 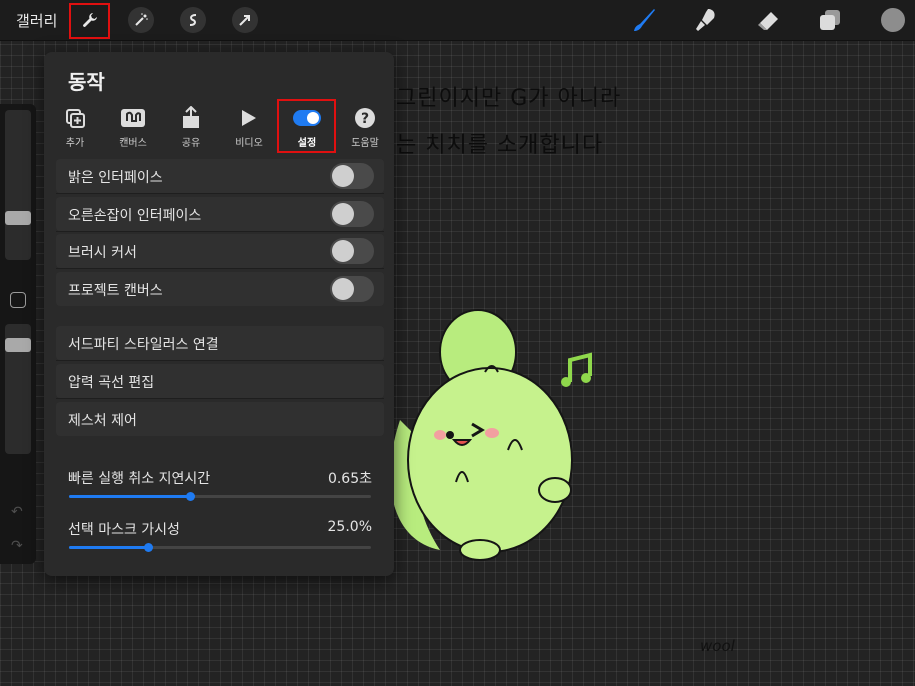 I want to click on selection-s-icon, so click(x=193, y=20).